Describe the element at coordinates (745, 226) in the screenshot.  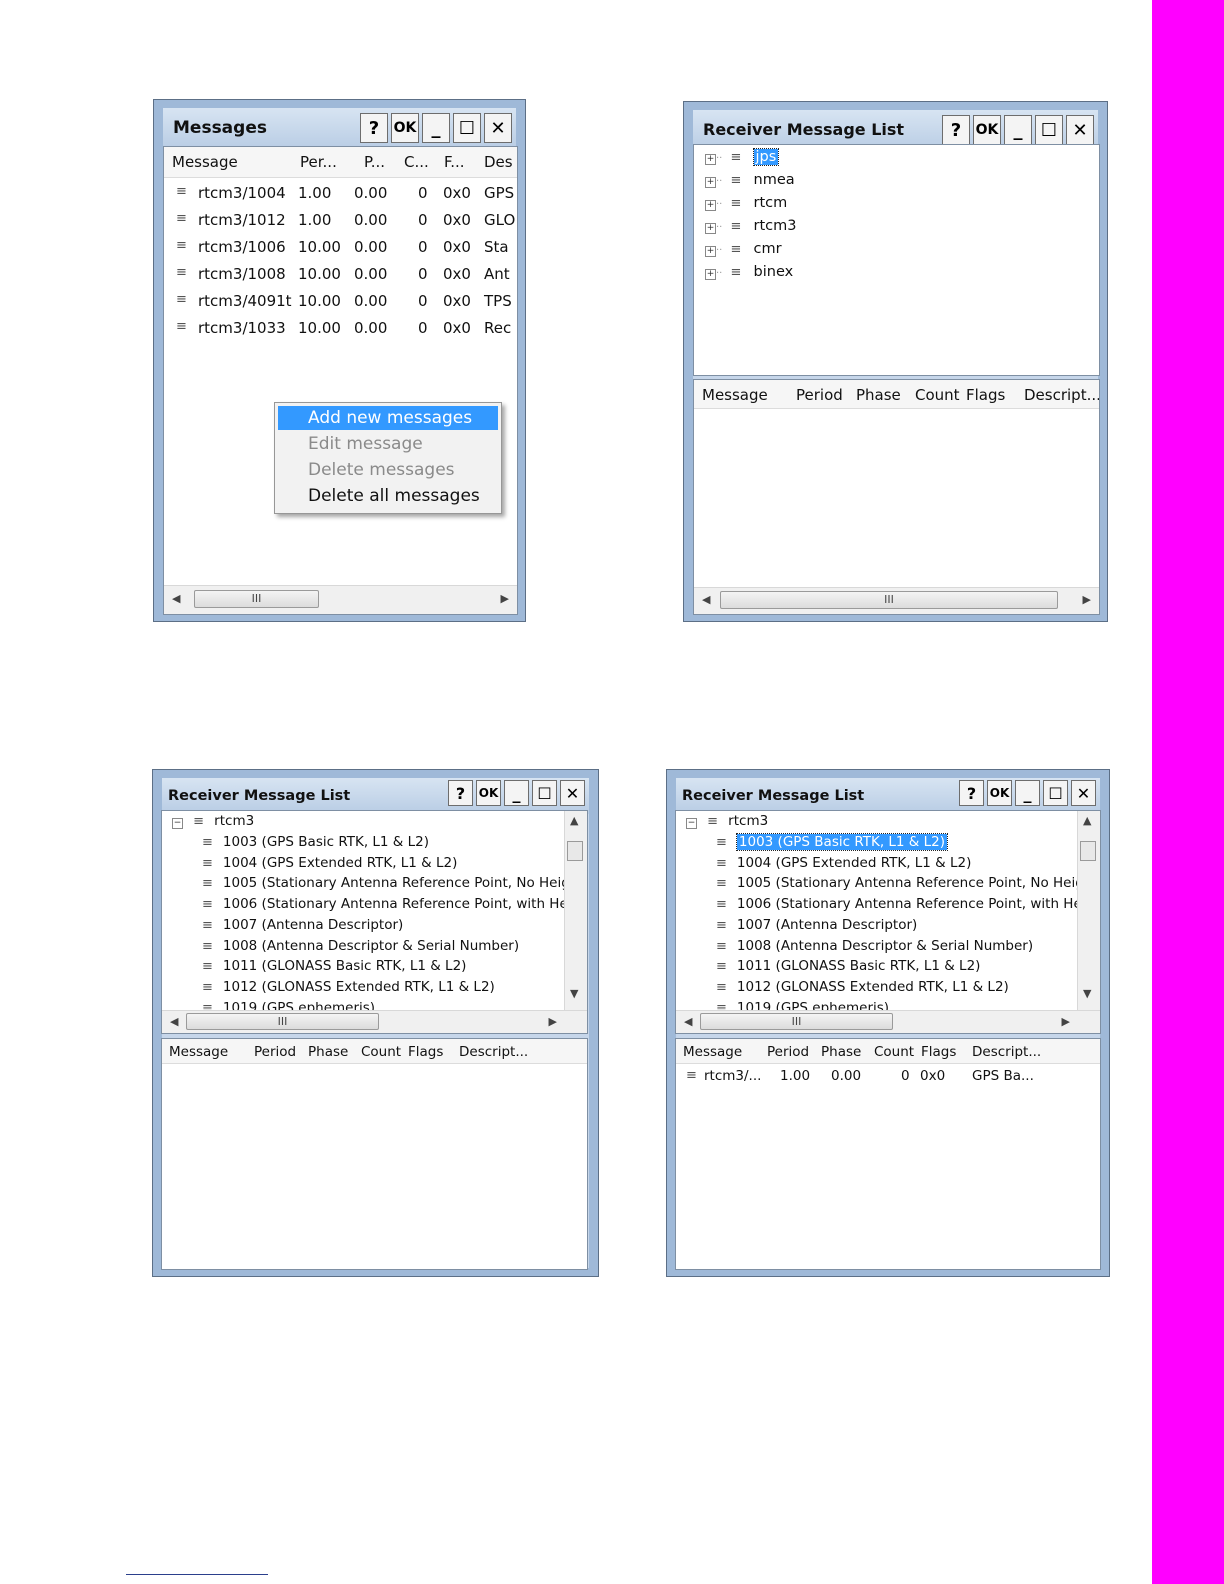
I see `tree-node: + ·· ≡ rtcm3` at that location.